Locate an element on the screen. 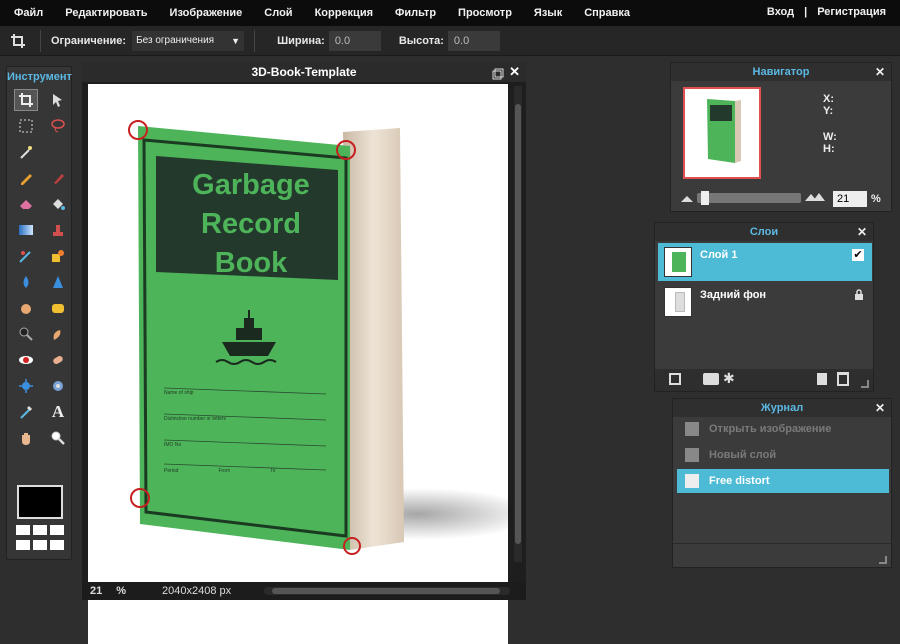  pencil-icon is located at coordinates (26, 178).